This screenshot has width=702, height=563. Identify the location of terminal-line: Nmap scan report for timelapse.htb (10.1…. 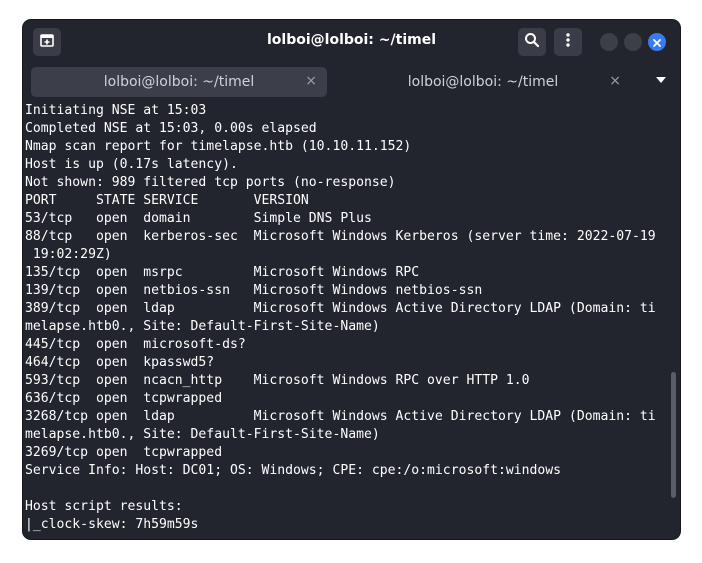
(218, 146).